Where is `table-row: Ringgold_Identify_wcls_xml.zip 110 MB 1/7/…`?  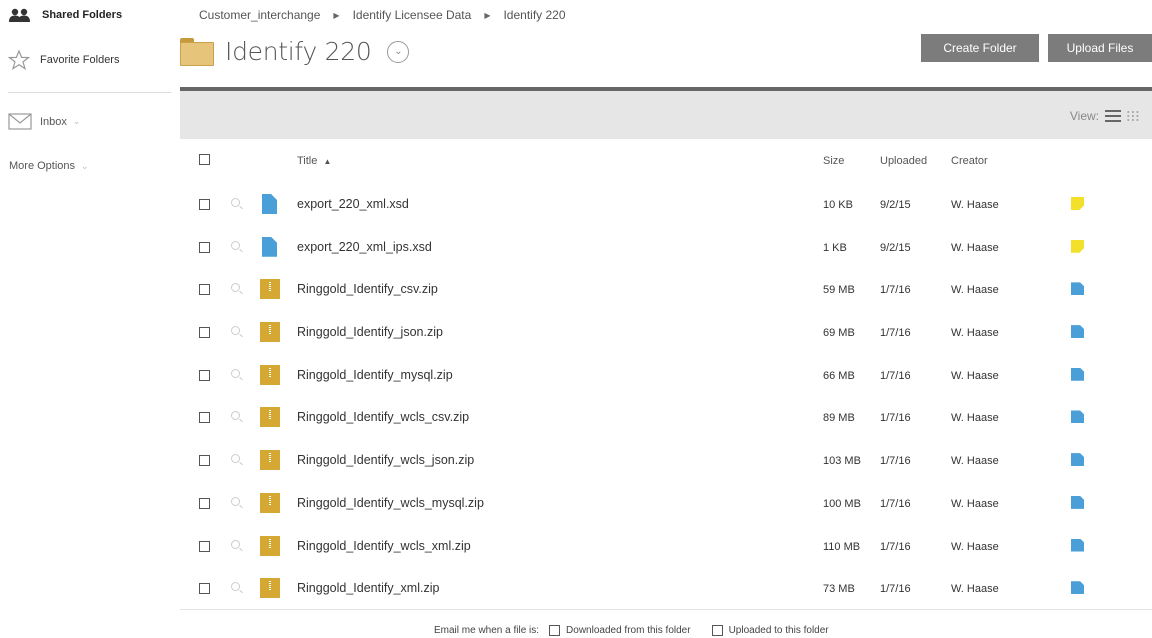
table-row: Ringgold_Identify_wcls_xml.zip 110 MB 1/7/… is located at coordinates (666, 546).